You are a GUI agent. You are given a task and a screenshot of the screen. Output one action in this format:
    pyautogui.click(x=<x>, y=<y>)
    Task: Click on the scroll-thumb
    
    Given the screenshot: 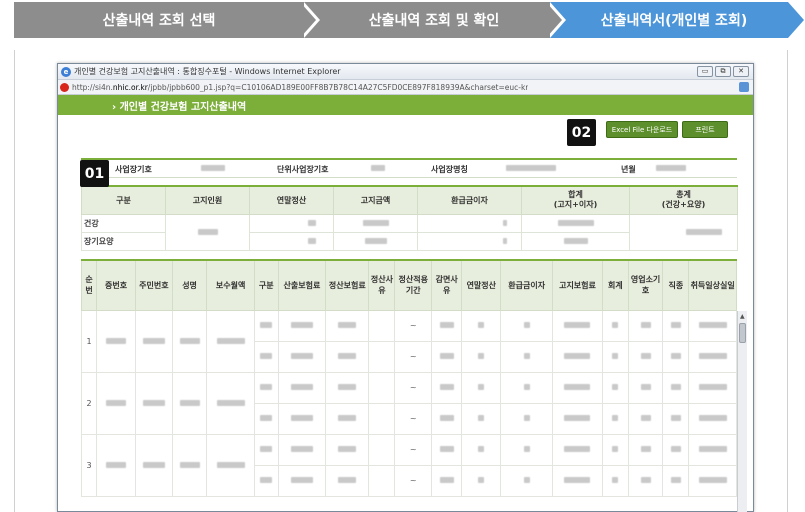 What is the action you would take?
    pyautogui.click(x=742, y=333)
    